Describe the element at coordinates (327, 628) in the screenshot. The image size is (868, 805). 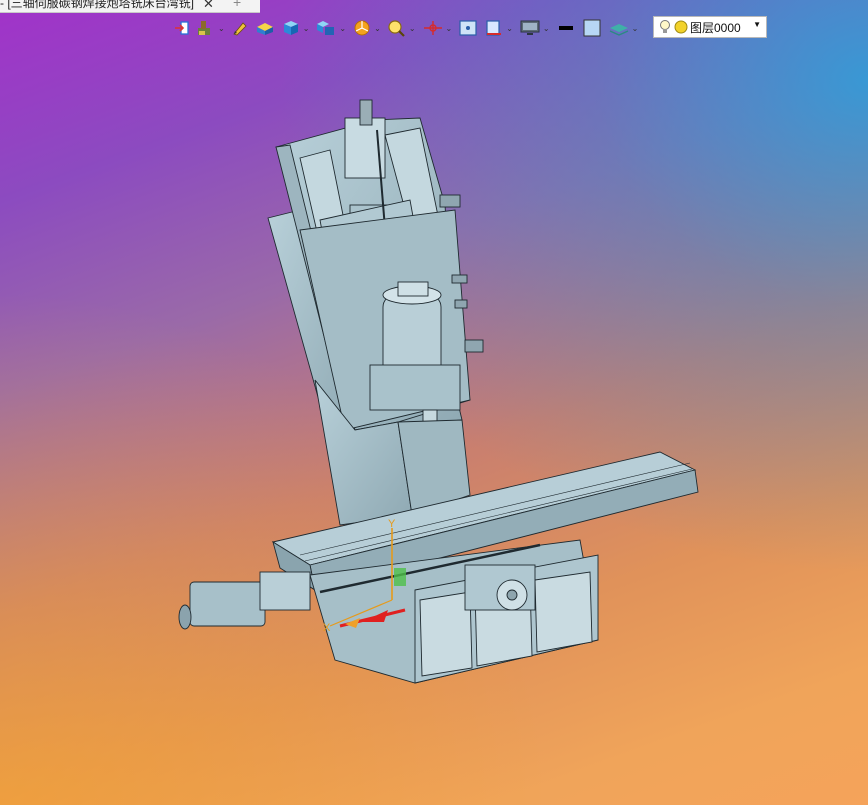
I see `x-axis-label: X` at that location.